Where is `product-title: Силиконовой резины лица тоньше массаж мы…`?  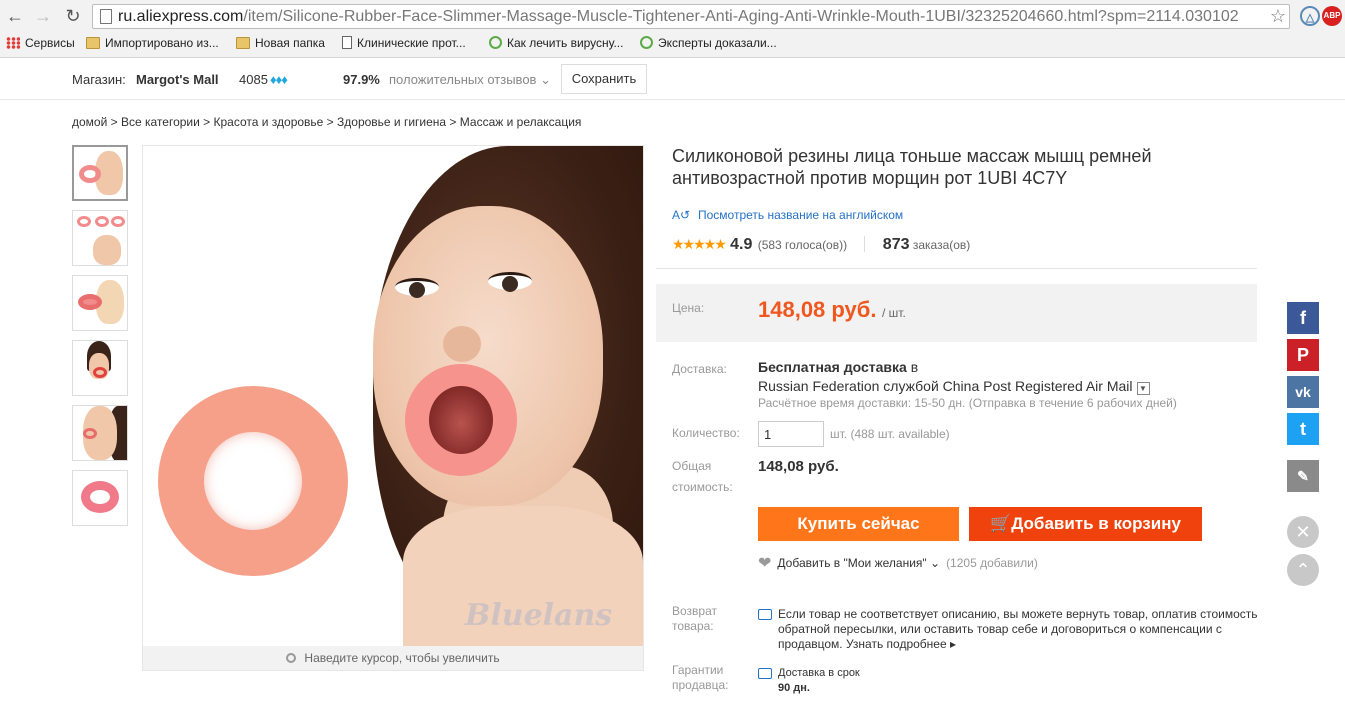 product-title: Силиконовой резины лица тоньше массаж мы… is located at coordinates (912, 167).